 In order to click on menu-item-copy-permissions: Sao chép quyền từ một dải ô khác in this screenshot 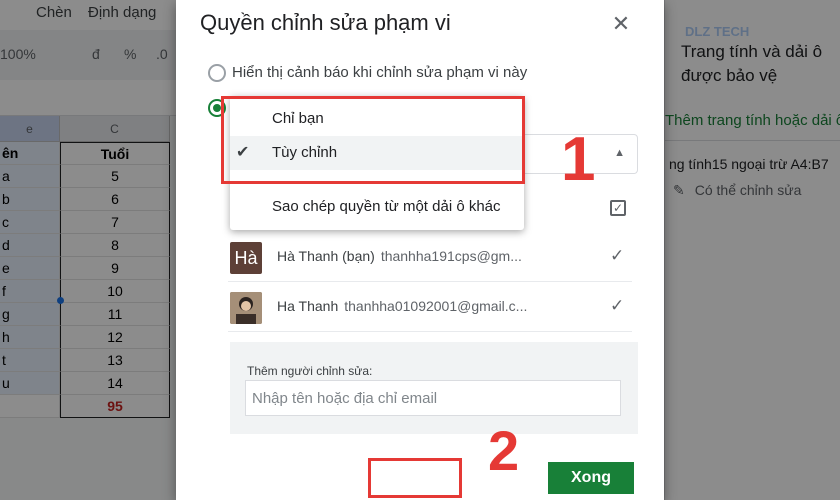, I will do `click(377, 207)`.